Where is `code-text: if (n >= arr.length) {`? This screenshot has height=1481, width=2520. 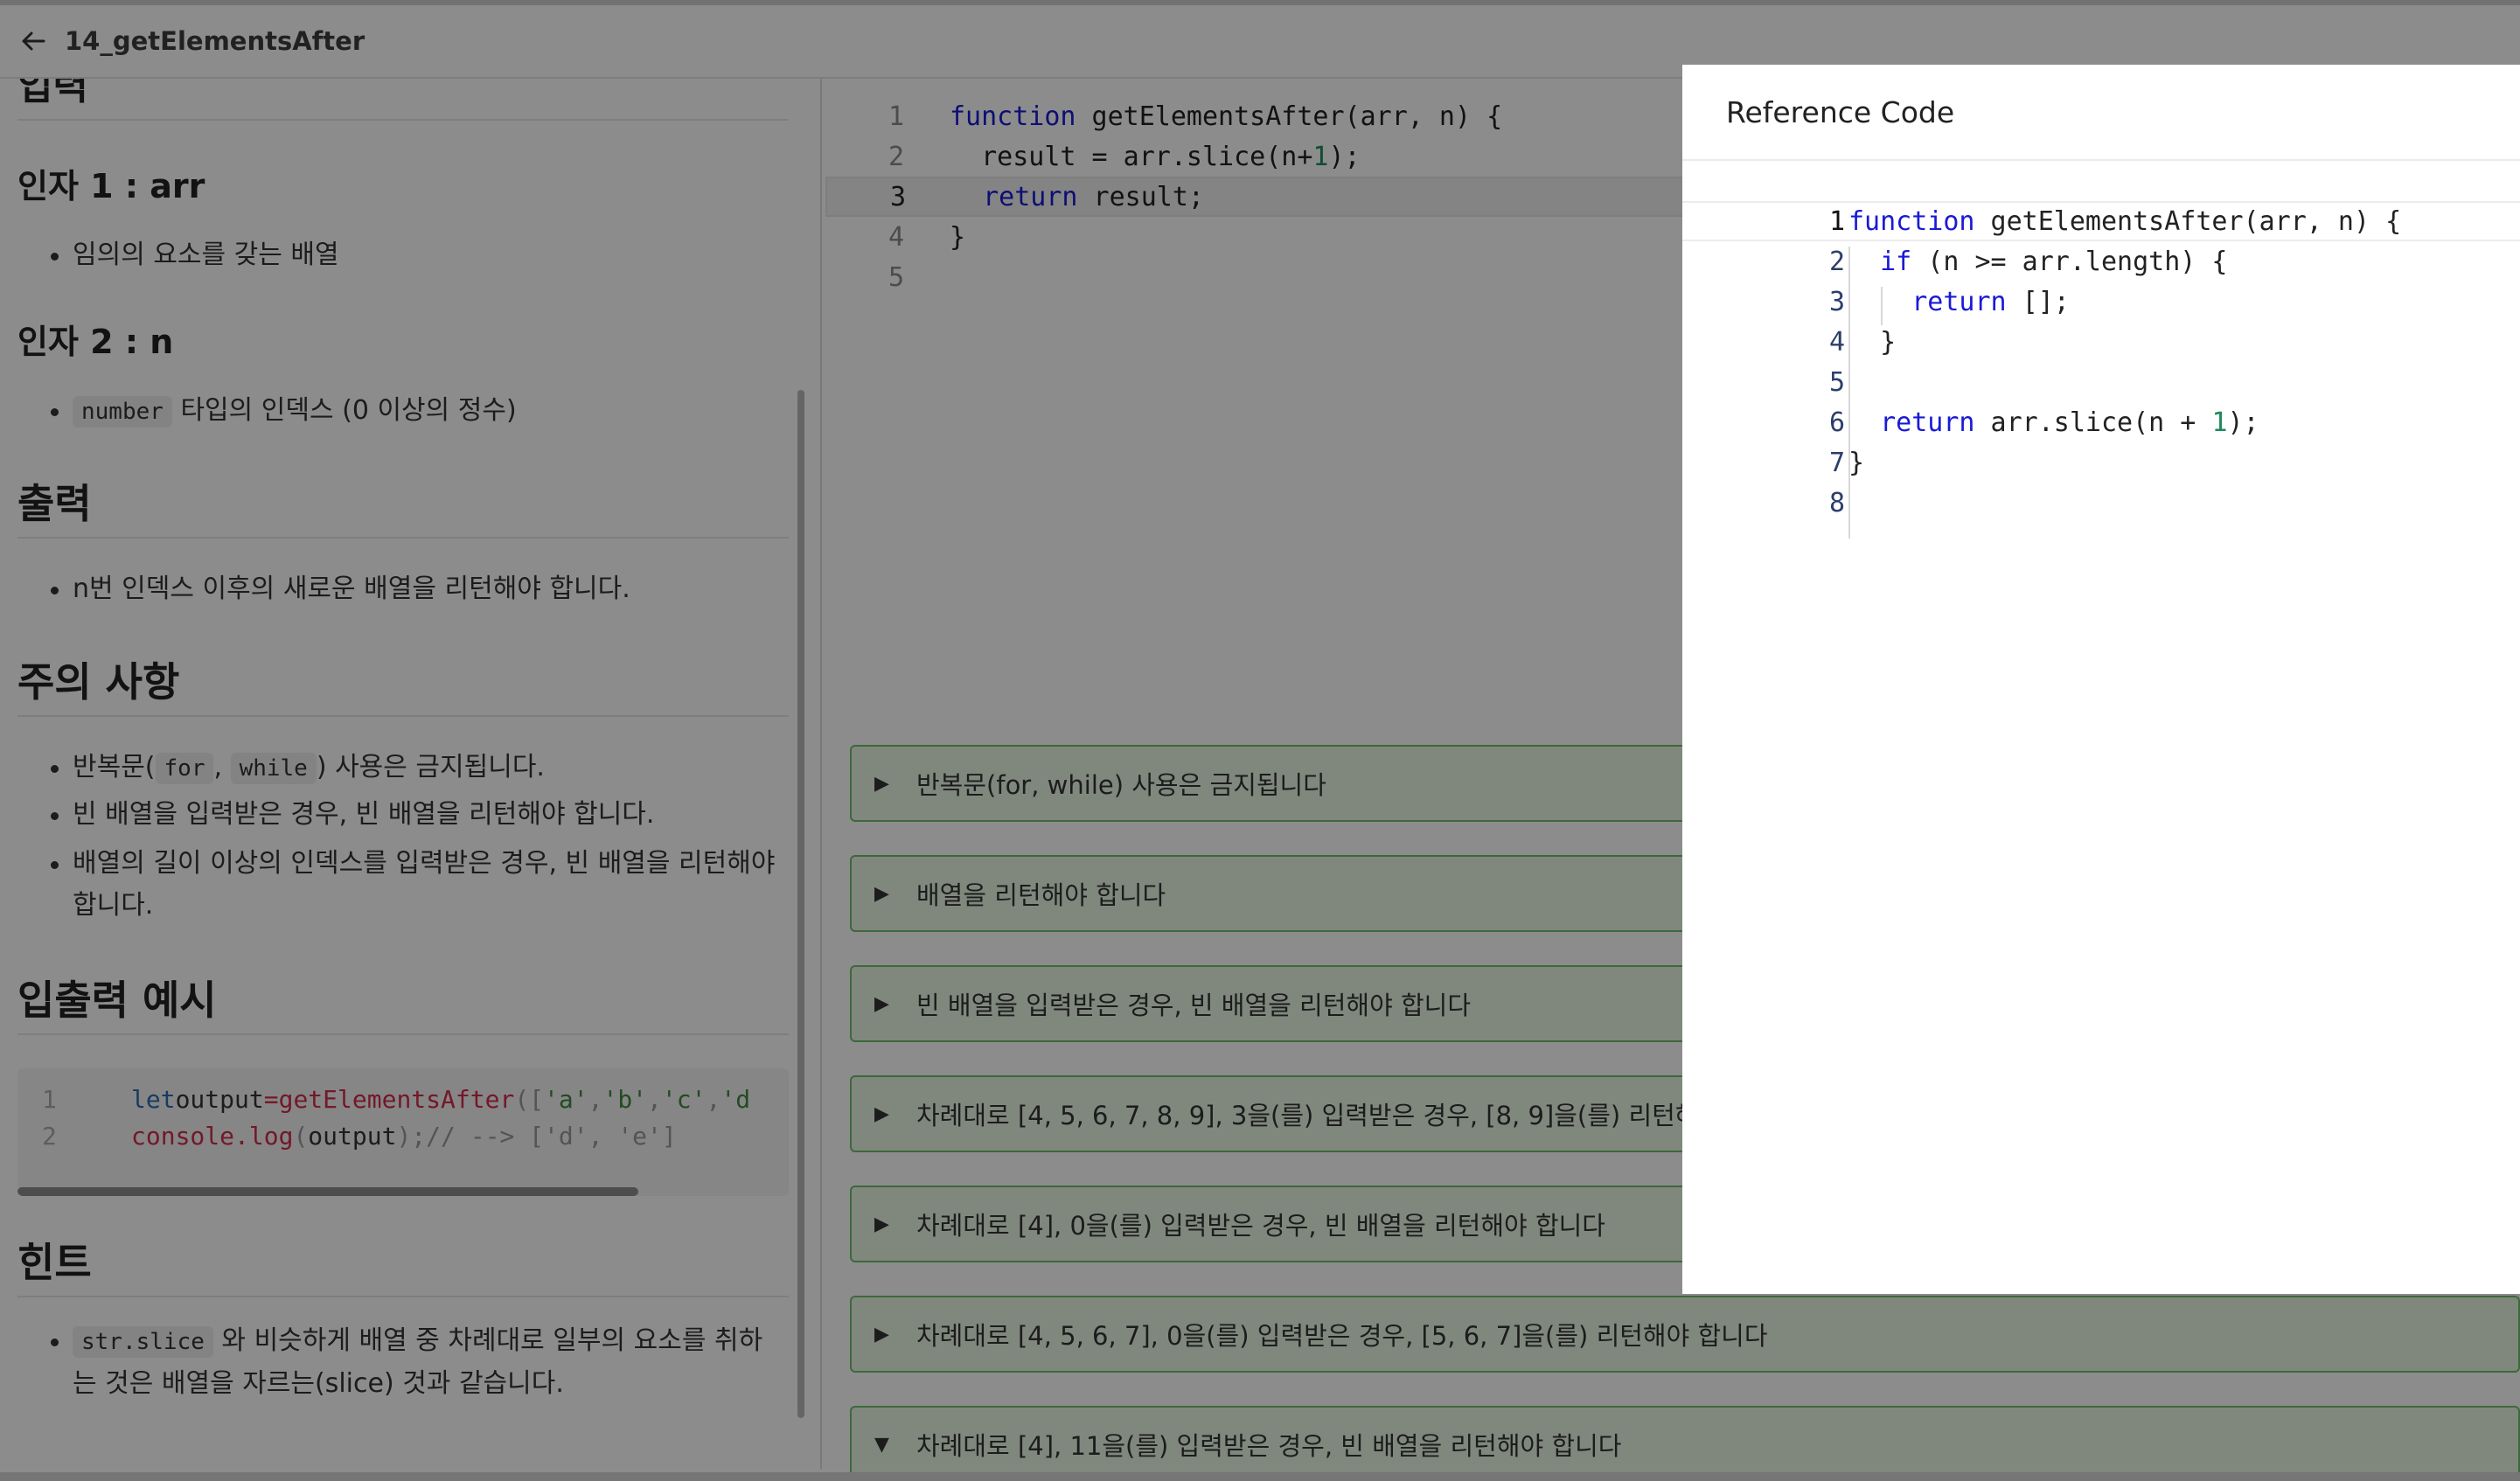 code-text: if (n >= arr.length) { is located at coordinates (2037, 262).